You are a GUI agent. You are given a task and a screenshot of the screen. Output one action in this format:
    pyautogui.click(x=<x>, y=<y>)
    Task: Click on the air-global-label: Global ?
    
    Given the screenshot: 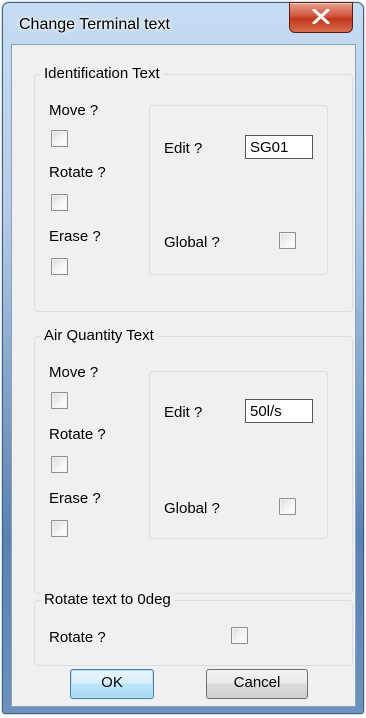 What is the action you would take?
    pyautogui.click(x=192, y=508)
    